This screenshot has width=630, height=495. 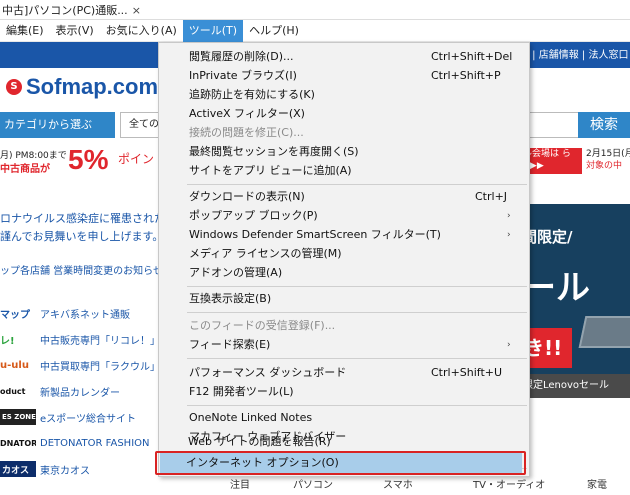 What do you see at coordinates (251, 417) in the screenshot?
I see `menu-item-label: OneNote Linked Notes` at bounding box center [251, 417].